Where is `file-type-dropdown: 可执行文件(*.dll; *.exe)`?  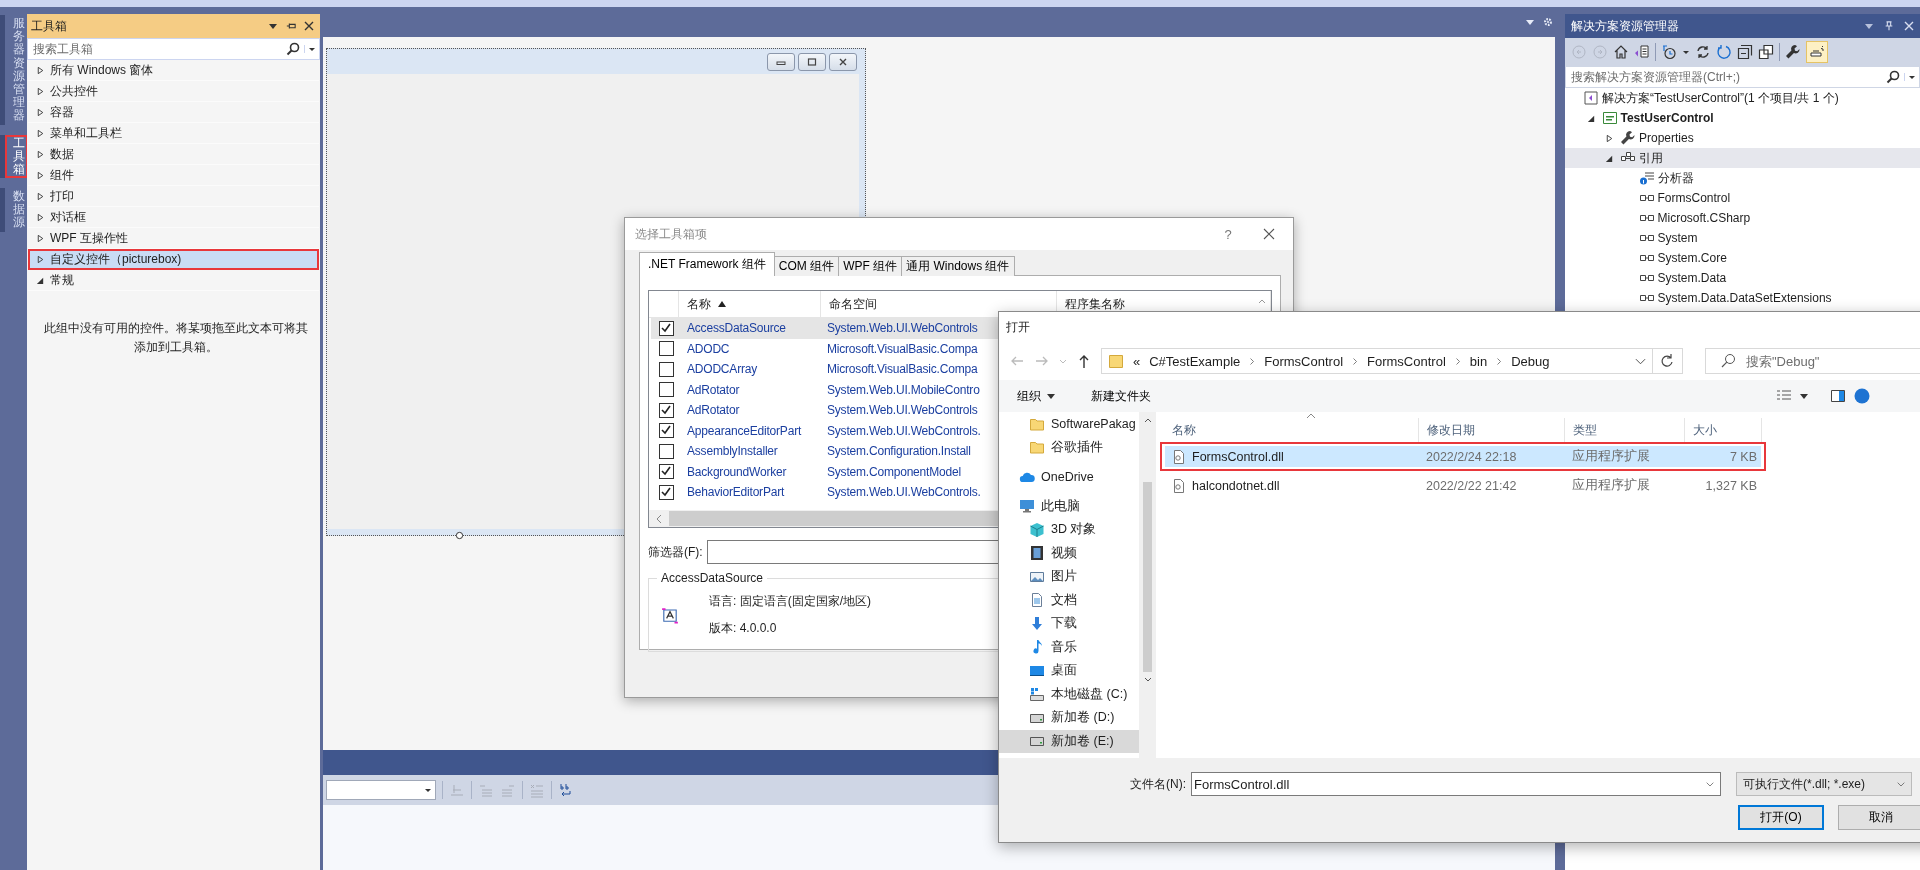
file-type-dropdown: 可执行文件(*.dll; *.exe) is located at coordinates (1824, 784).